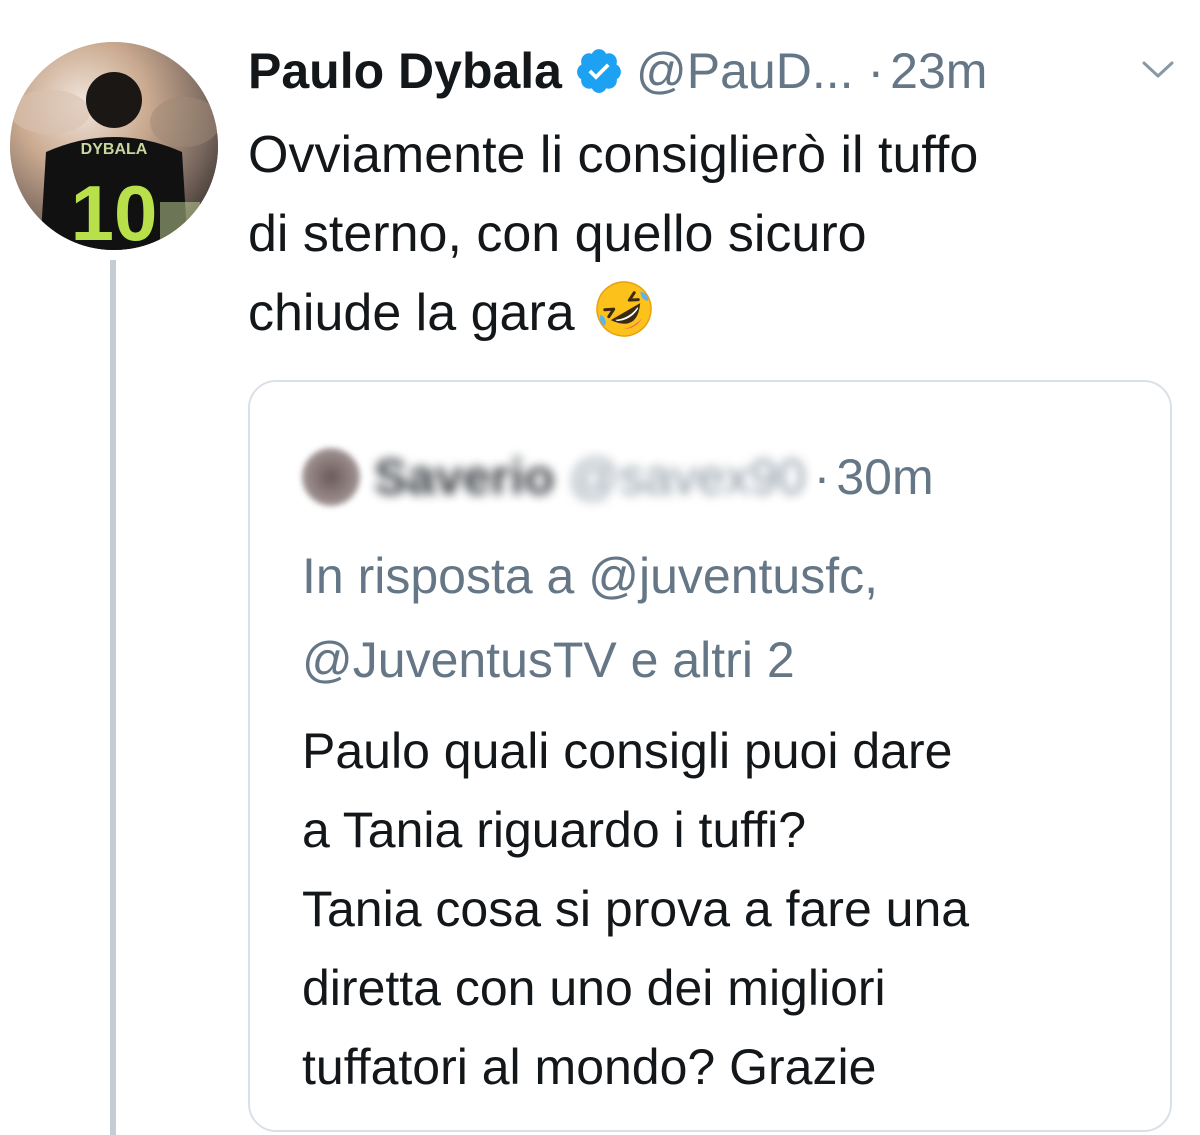  I want to click on jersey-number: 10, so click(114, 209).